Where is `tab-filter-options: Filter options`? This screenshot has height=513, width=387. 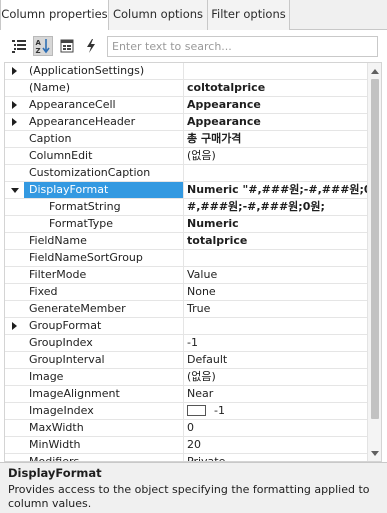
tab-filter-options: Filter options is located at coordinates (249, 15).